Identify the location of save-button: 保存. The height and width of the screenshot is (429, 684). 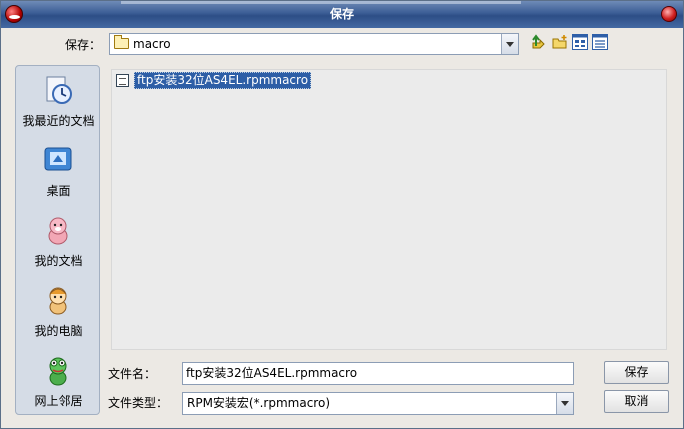
(636, 372).